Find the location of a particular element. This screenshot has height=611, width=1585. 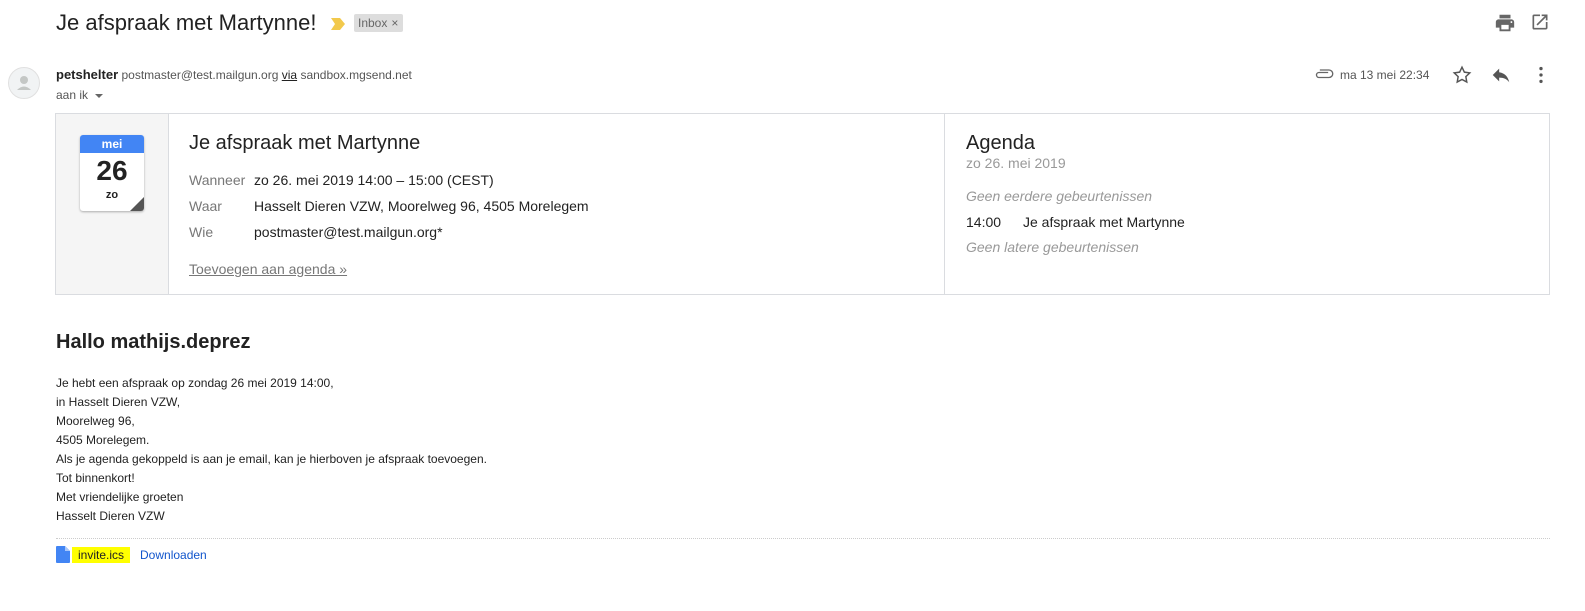

calendar-day: 26 is located at coordinates (112, 170).